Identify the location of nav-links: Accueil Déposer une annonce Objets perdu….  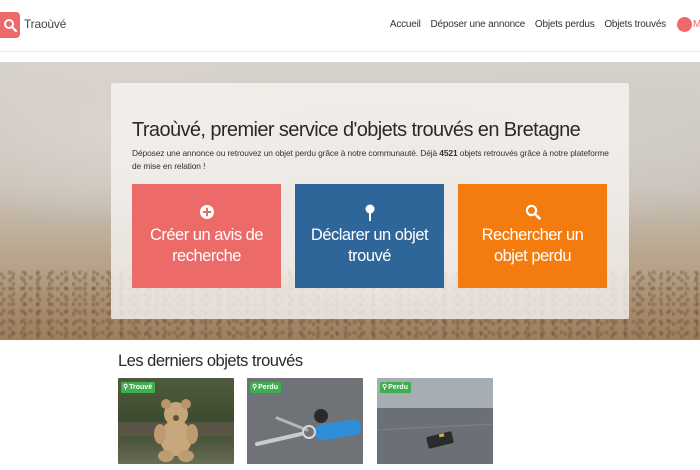
(524, 24).